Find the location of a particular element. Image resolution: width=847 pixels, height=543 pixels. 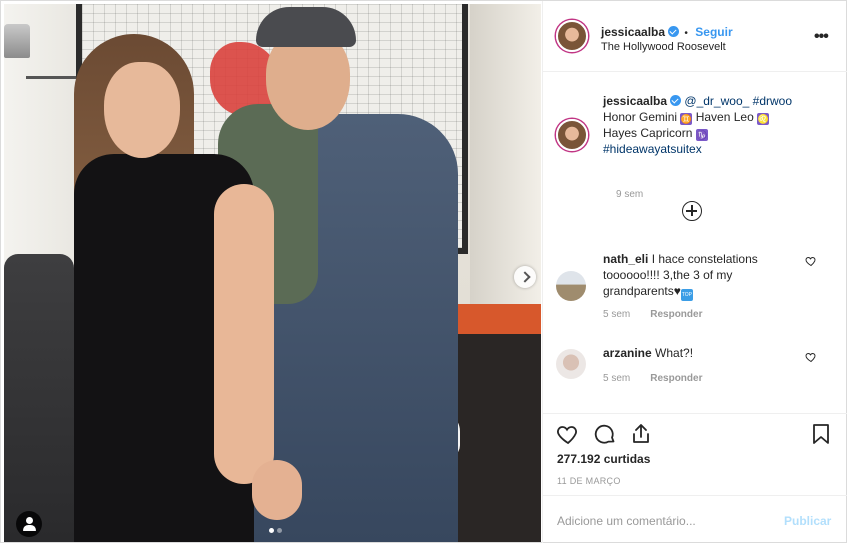

caption-line-hayes: Hayes Capricorn is located at coordinates (648, 133).